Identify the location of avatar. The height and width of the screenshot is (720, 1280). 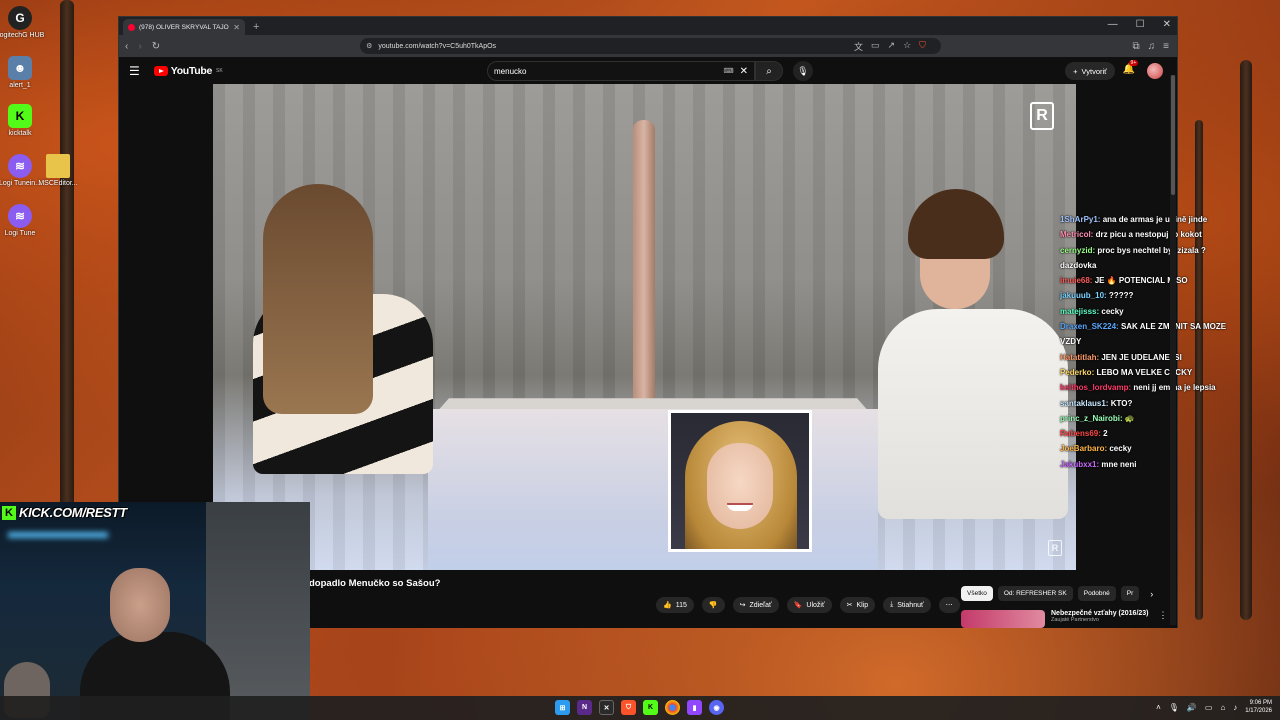
(1155, 71).